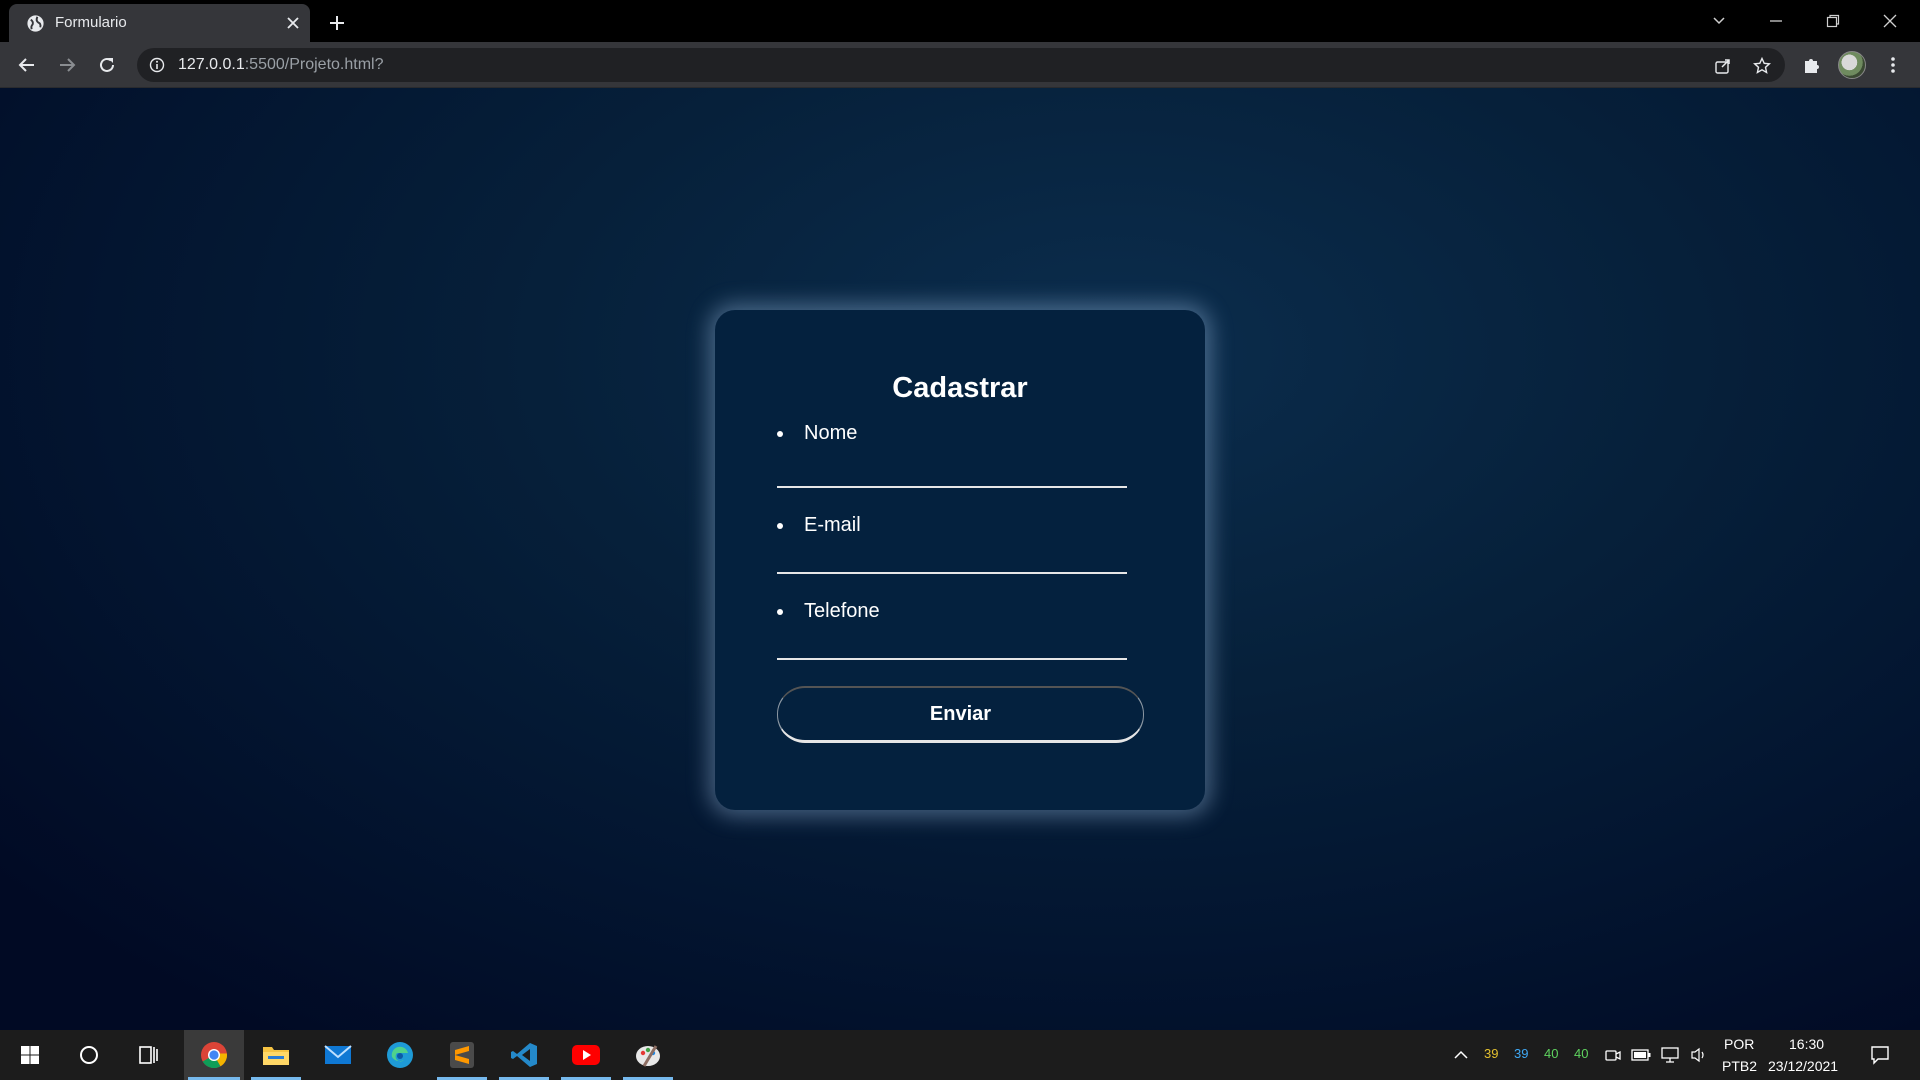 The image size is (1920, 1080). I want to click on tab-search-chevron-icon, so click(1719, 21).